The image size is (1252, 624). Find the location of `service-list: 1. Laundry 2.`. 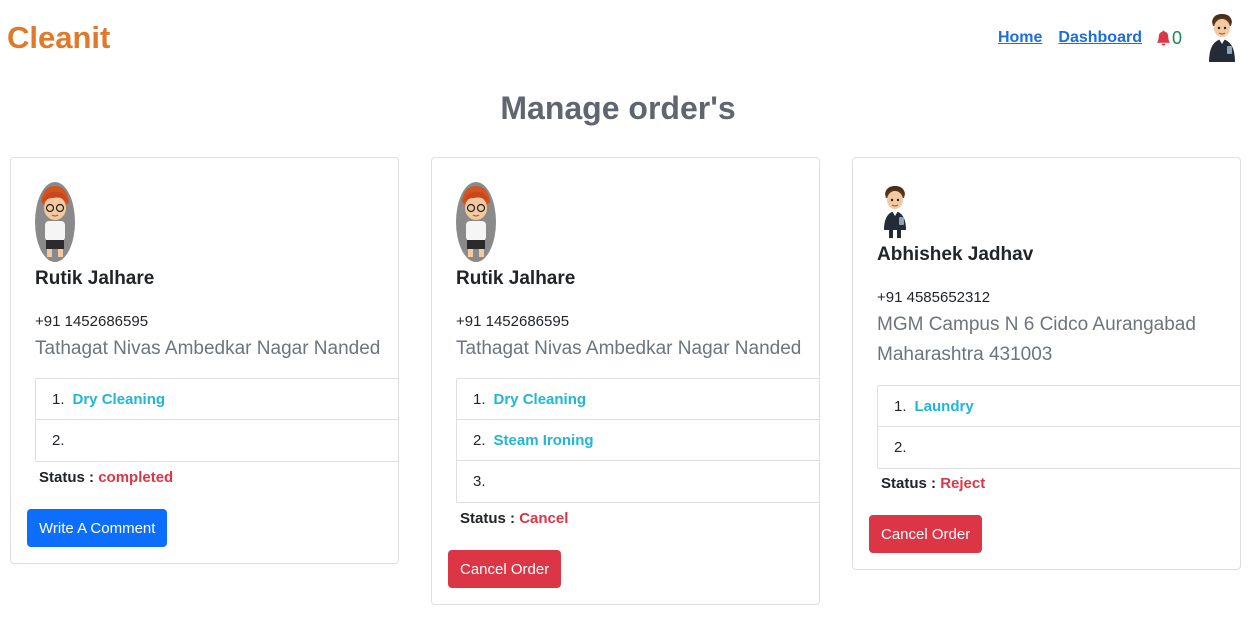

service-list: 1. Laundry 2. is located at coordinates (1059, 427).